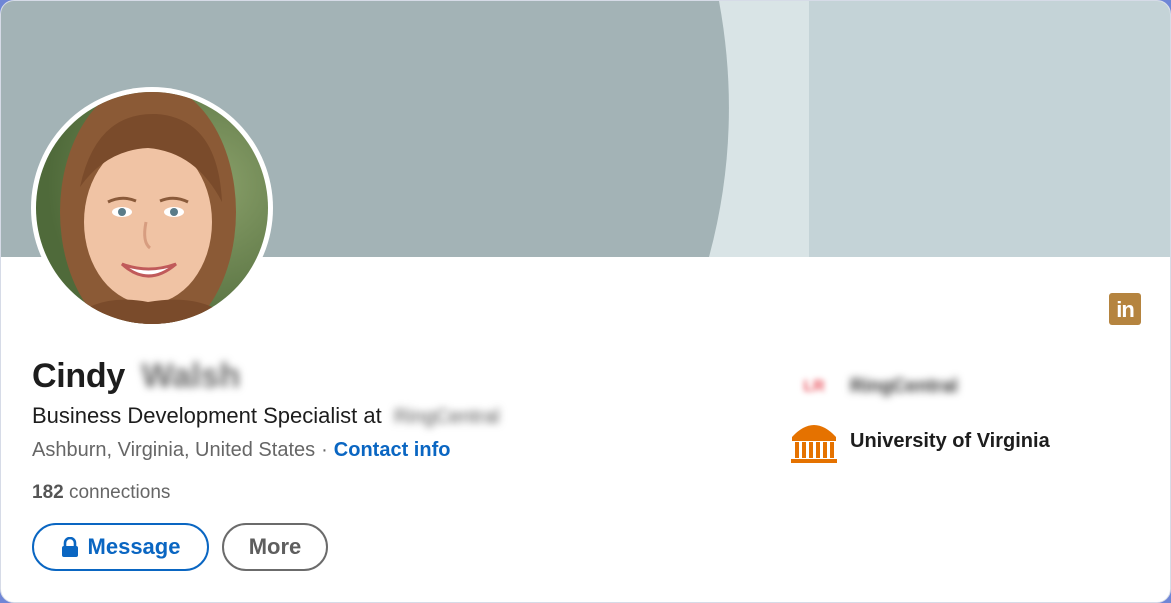 The image size is (1171, 603). What do you see at coordinates (207, 415) in the screenshot?
I see `headline-text: Business Development Specialist at` at bounding box center [207, 415].